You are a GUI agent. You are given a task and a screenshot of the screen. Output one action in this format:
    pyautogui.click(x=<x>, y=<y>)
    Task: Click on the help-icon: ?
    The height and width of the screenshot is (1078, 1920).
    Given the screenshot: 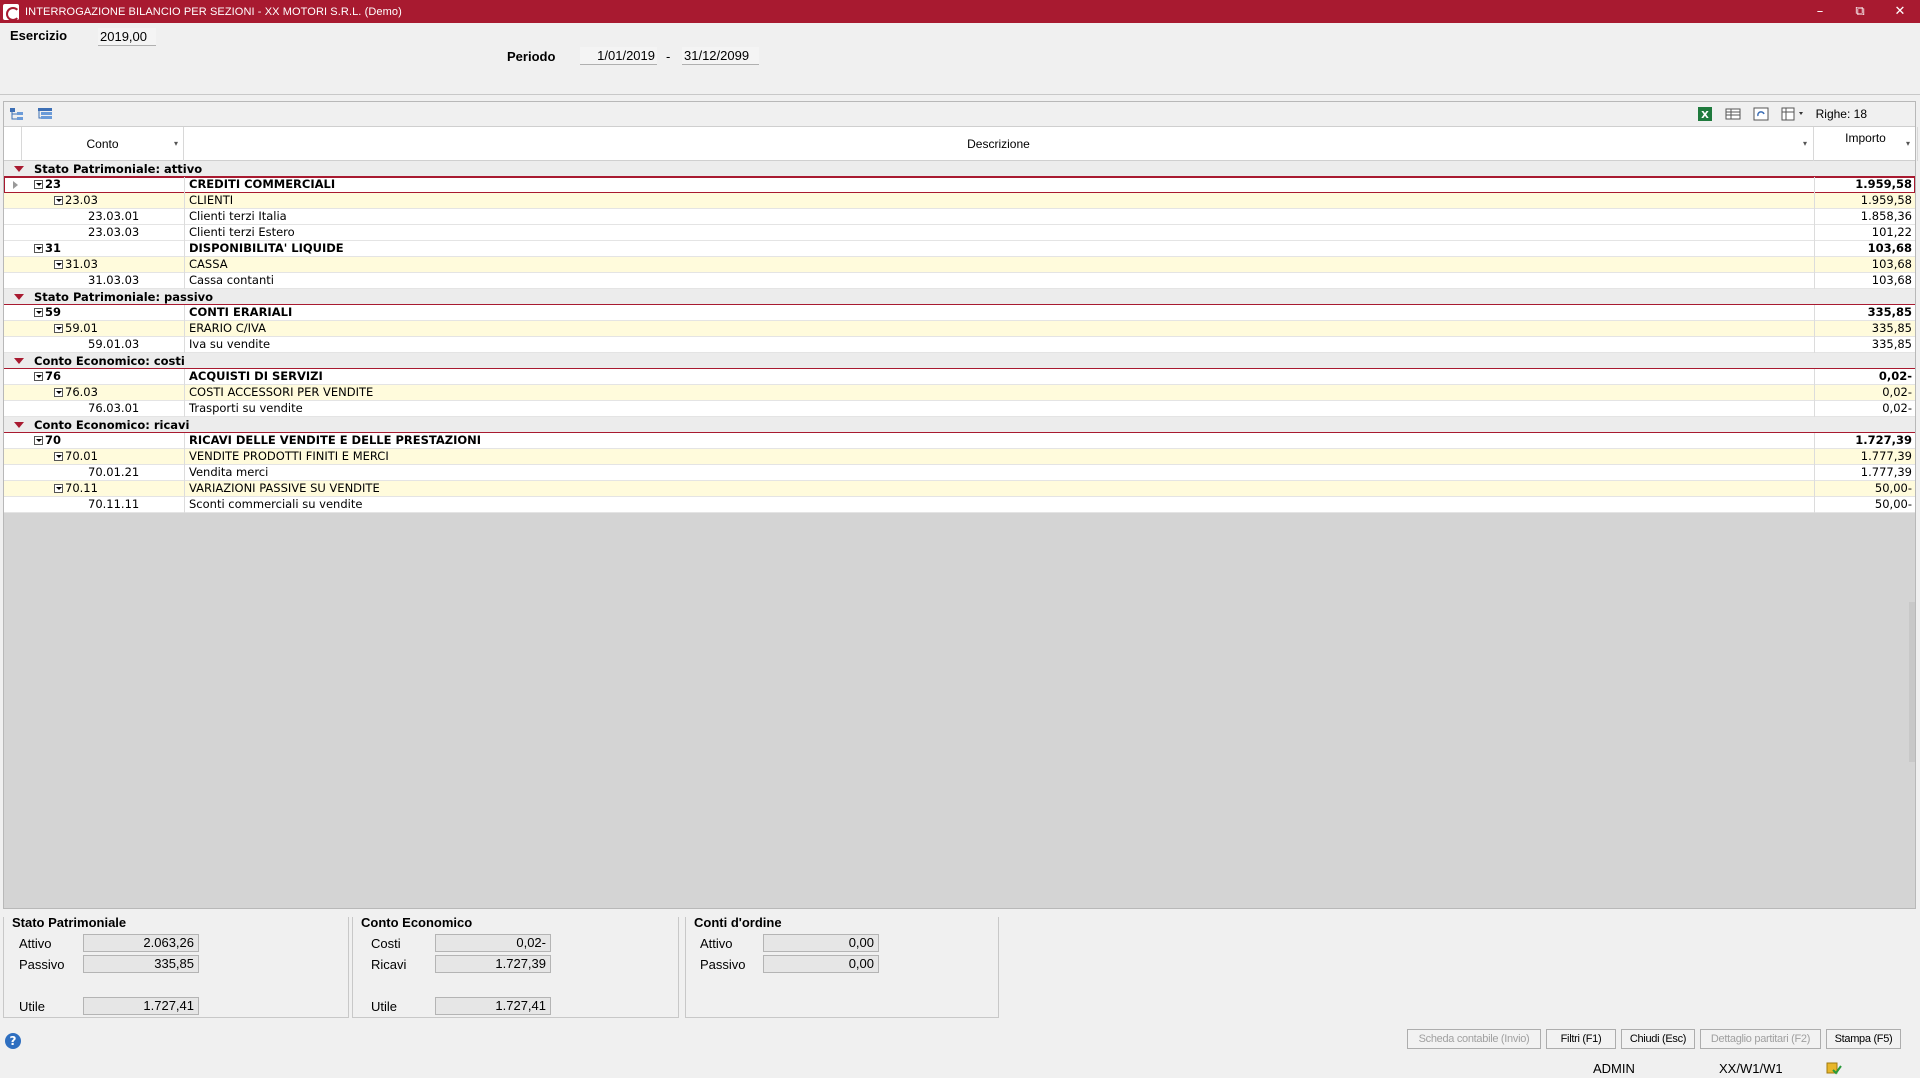 What is the action you would take?
    pyautogui.click(x=13, y=1041)
    